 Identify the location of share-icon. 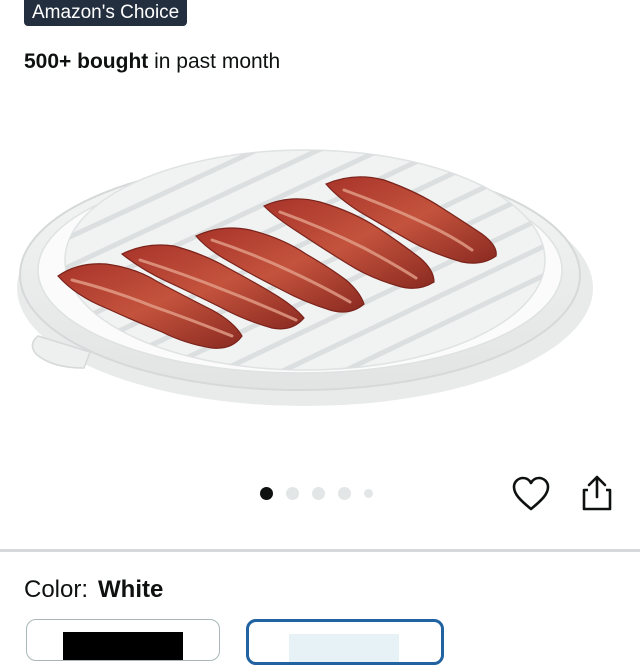
(597, 493).